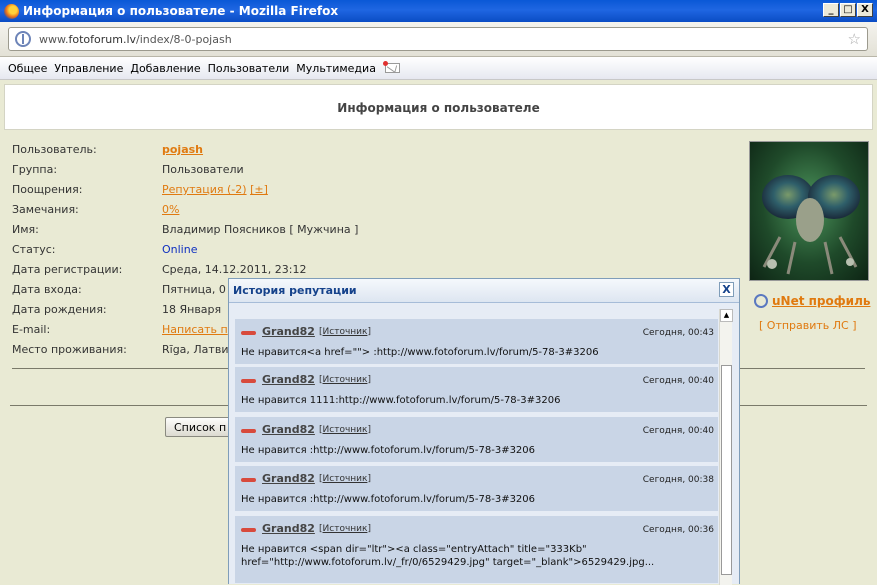 The width and height of the screenshot is (877, 585). I want to click on reputation-value: Репутация (-2) [±], so click(215, 189).